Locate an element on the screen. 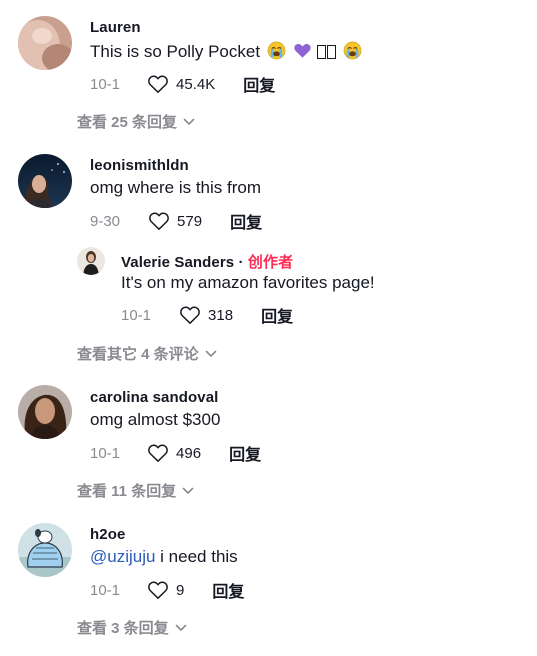 This screenshot has height=656, width=537. reply-author-name: Valerie Sanders is located at coordinates (177, 262).